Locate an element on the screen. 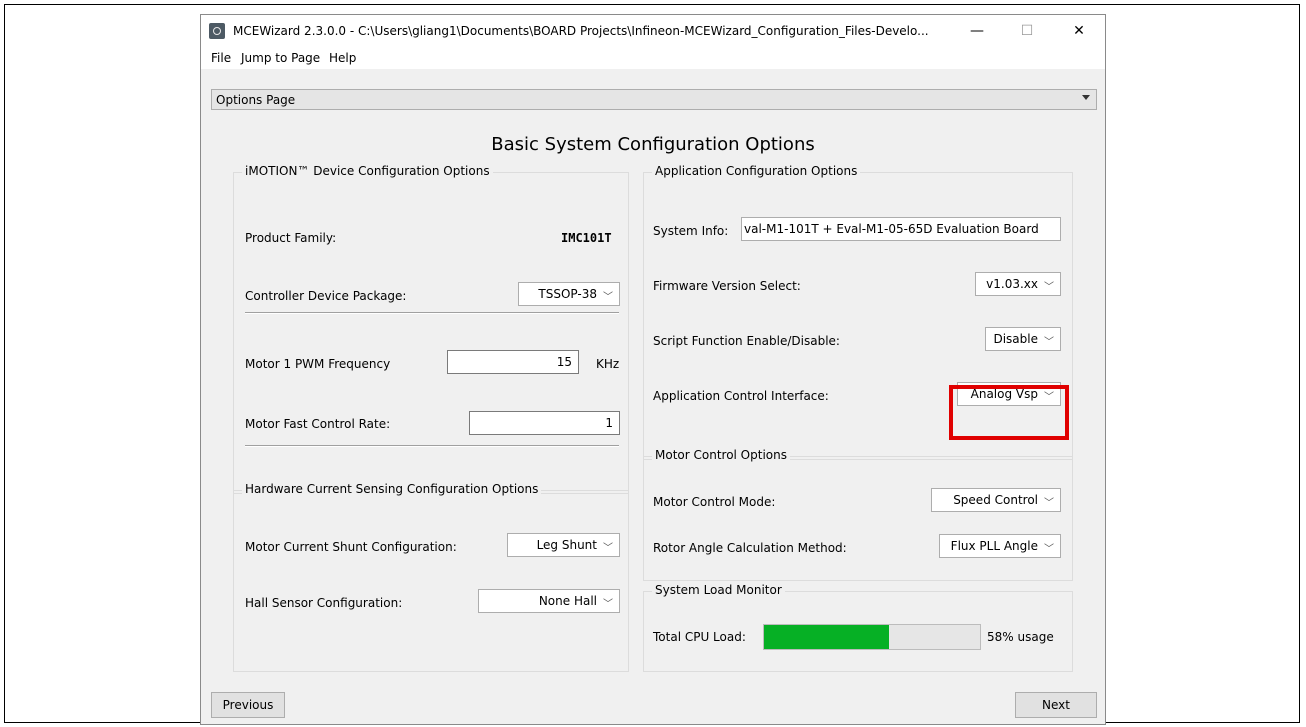 The width and height of the screenshot is (1306, 727). device-package-label: Controller Device Package: is located at coordinates (326, 296).